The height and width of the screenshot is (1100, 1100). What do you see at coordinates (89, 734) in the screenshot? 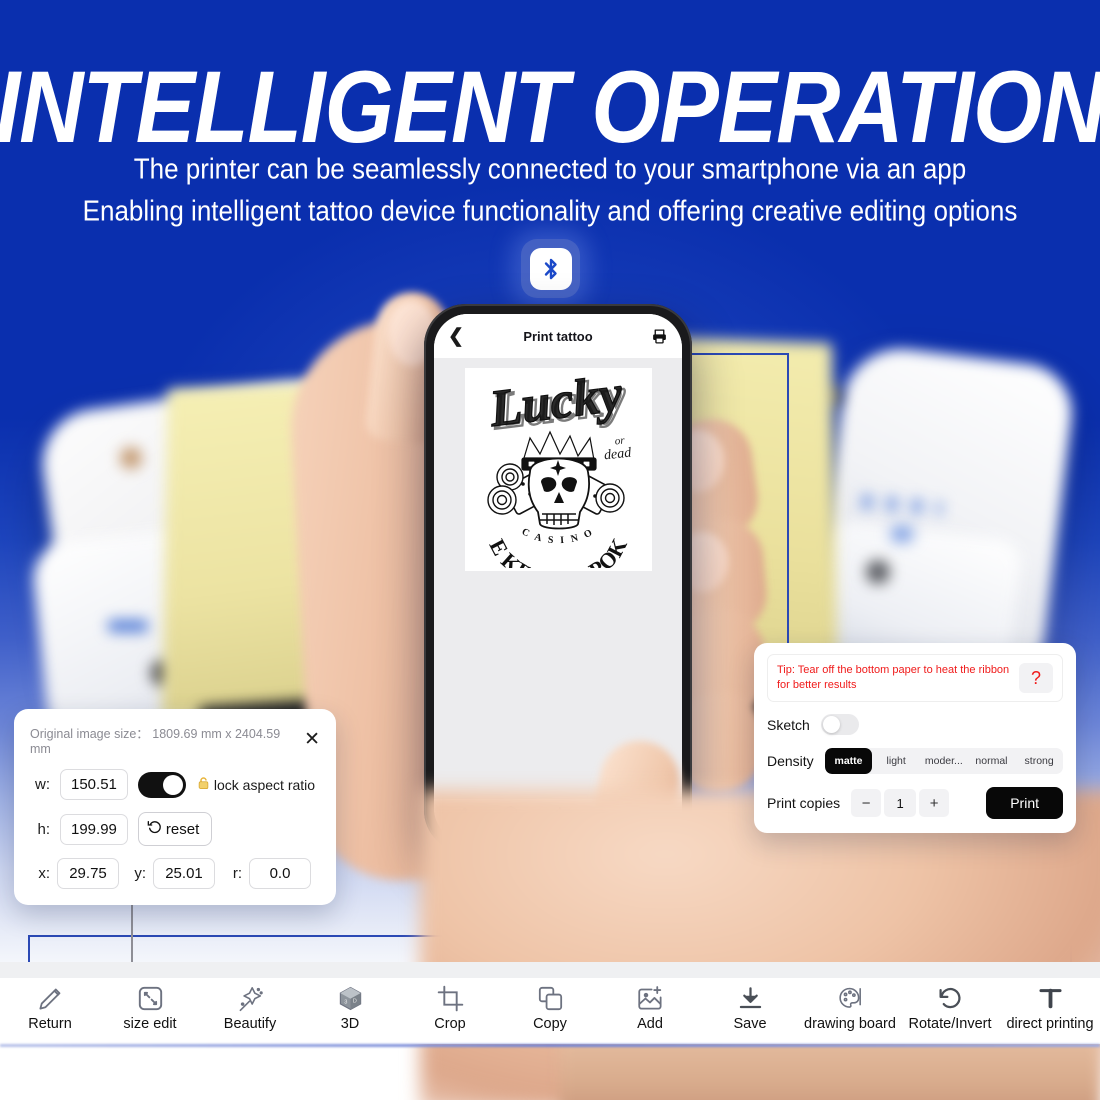
I see `original-size-label: Original image size：` at bounding box center [89, 734].